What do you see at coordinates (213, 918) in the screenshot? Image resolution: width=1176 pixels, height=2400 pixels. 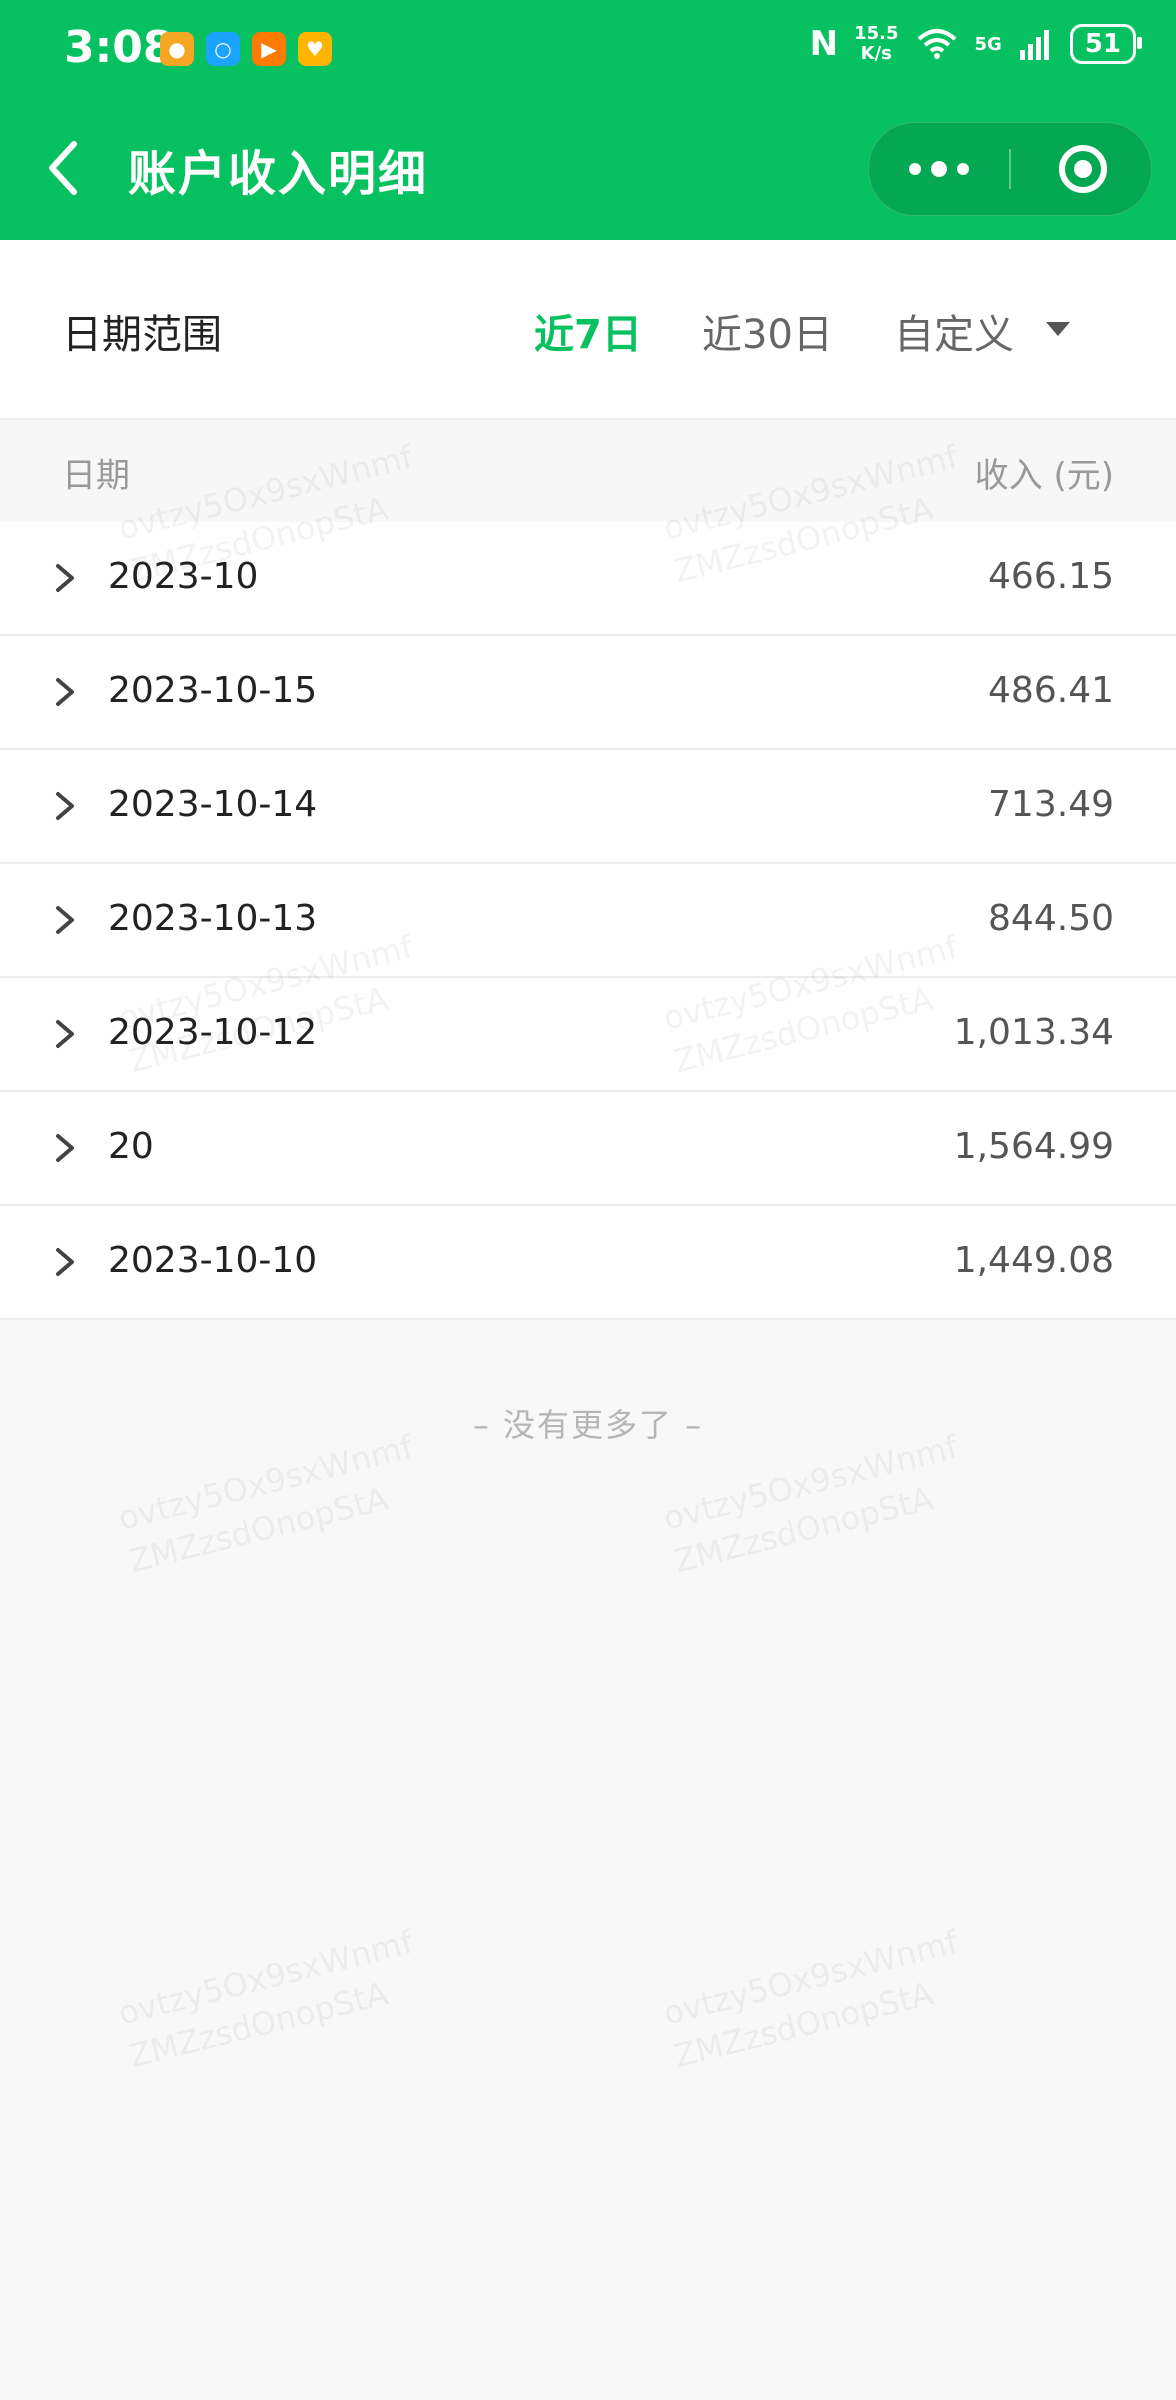 I see `row-date: 2023-10-13` at bounding box center [213, 918].